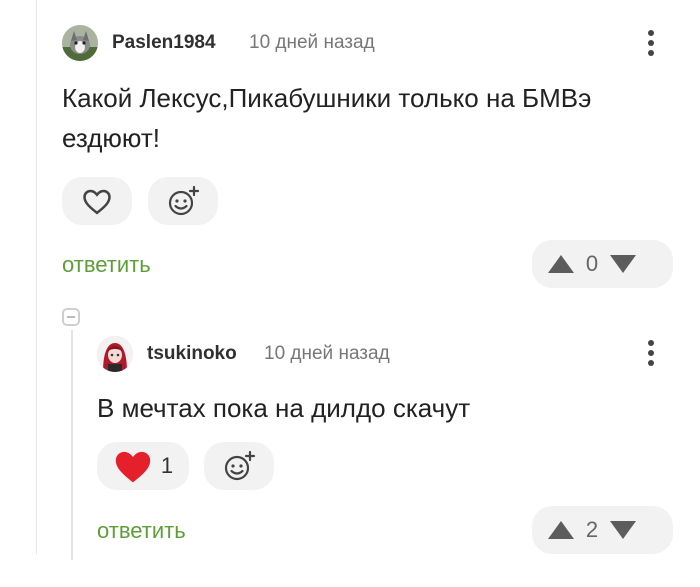  I want to click on thread-line, so click(72, 445).